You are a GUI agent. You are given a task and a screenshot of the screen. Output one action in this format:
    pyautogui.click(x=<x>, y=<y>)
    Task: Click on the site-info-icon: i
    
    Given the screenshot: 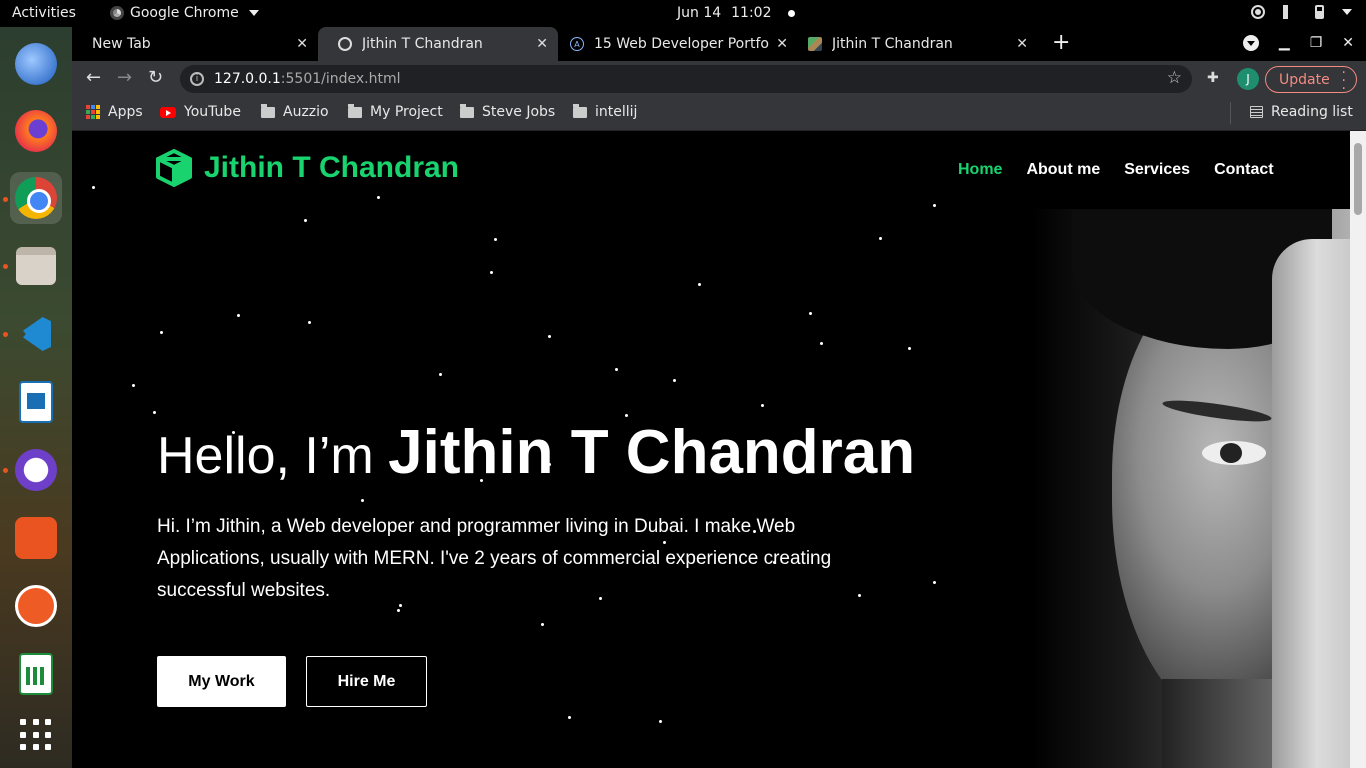 What is the action you would take?
    pyautogui.click(x=197, y=79)
    